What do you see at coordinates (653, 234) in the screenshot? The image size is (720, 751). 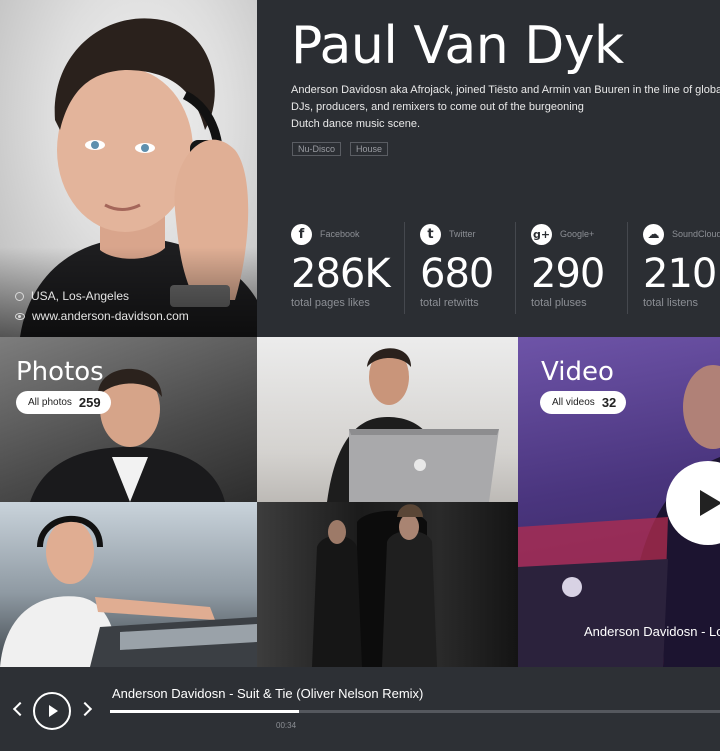 I see `soundcloud-icon: ☁` at bounding box center [653, 234].